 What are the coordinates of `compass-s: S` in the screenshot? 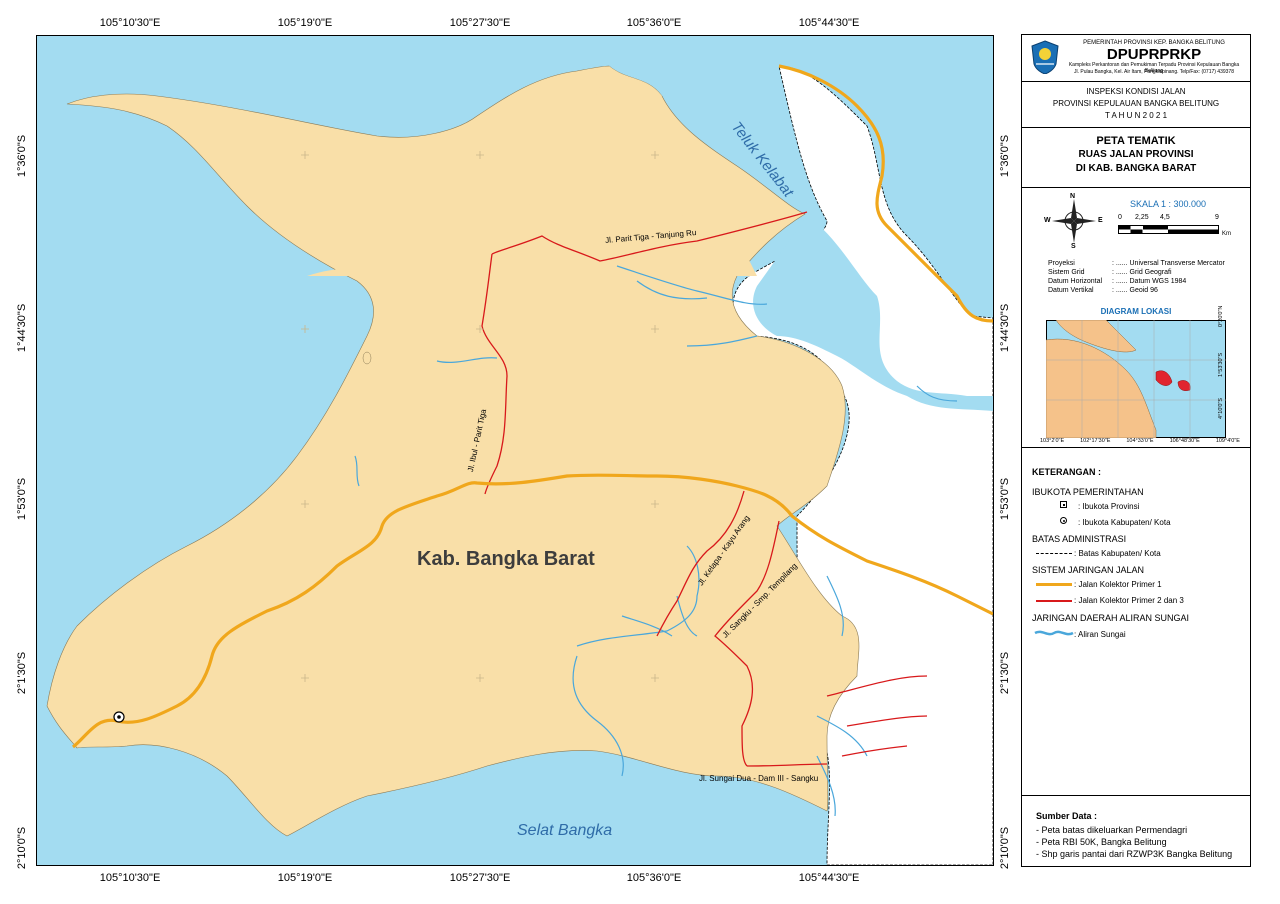 It's located at (1073, 246).